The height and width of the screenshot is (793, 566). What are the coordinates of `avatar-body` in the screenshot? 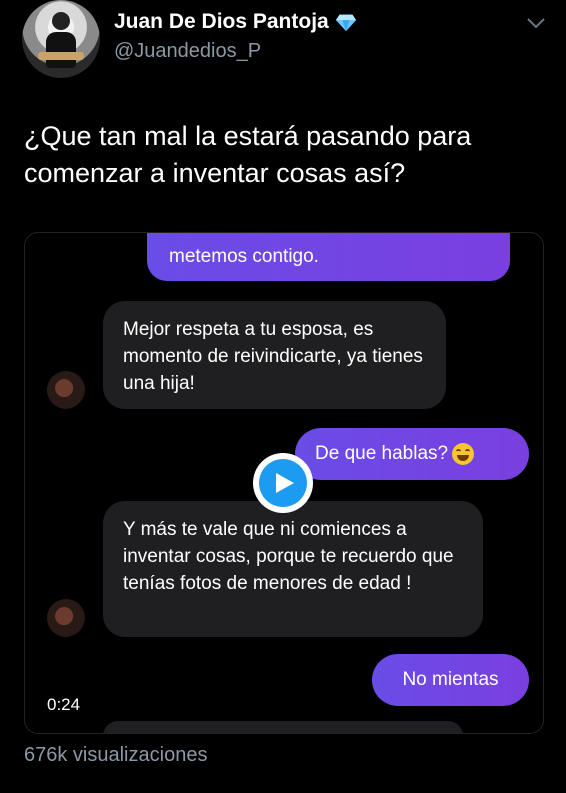 It's located at (61, 50).